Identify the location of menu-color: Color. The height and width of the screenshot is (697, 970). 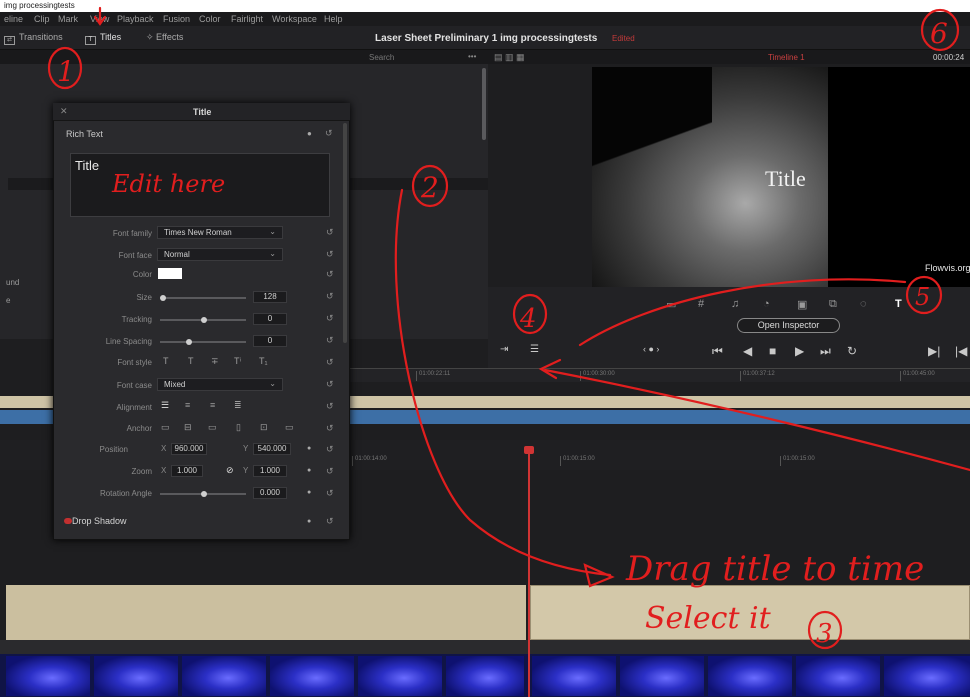
(210, 19).